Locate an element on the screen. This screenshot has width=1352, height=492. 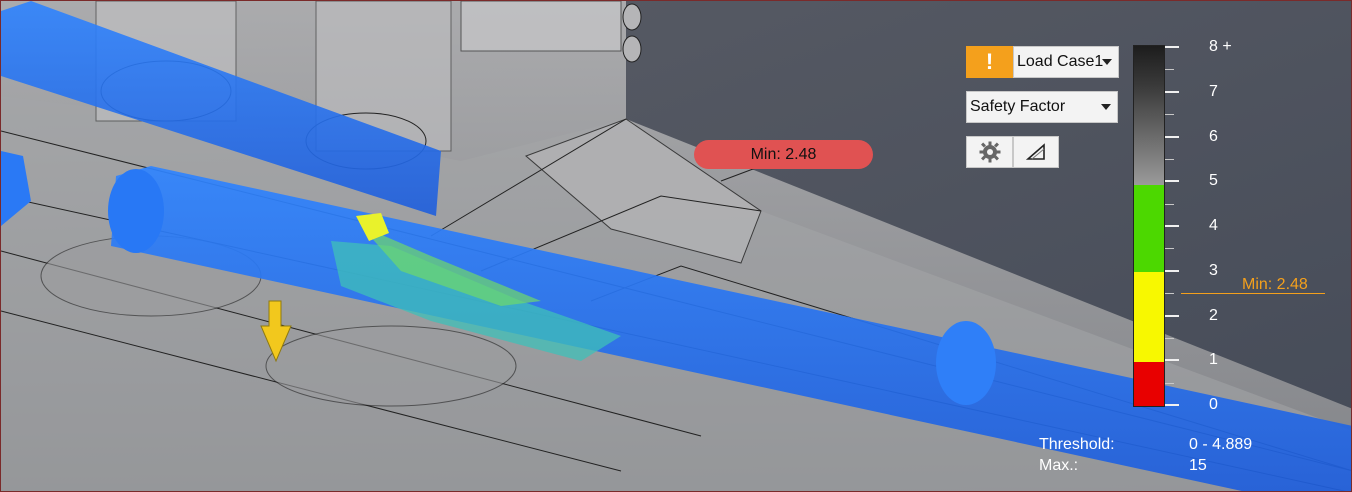
gear-icon is located at coordinates (989, 152).